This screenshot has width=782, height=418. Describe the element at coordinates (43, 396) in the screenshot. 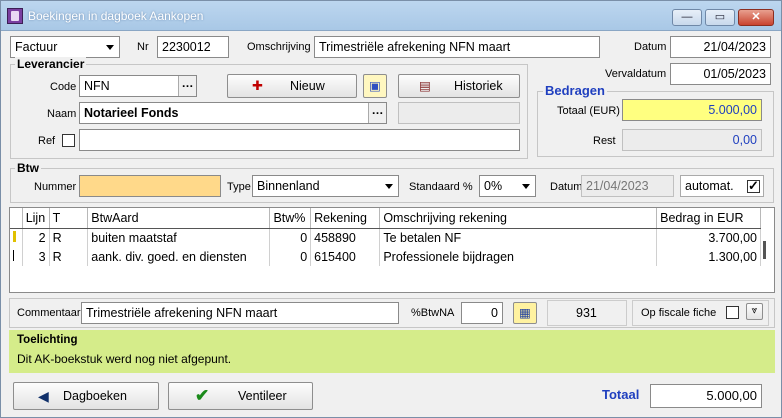

I see `back-arrow-icon: ◀` at that location.